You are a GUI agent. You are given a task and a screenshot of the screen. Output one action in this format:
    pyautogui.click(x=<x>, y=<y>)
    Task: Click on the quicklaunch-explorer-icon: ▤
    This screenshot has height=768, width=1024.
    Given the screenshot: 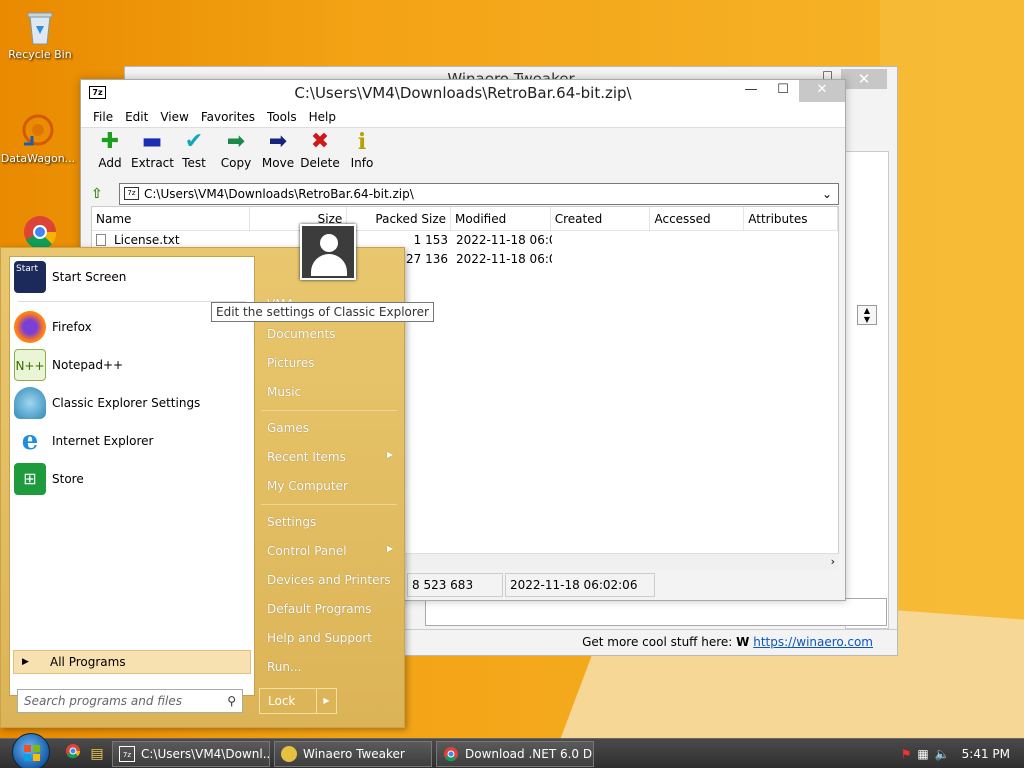 What is the action you would take?
    pyautogui.click(x=97, y=754)
    